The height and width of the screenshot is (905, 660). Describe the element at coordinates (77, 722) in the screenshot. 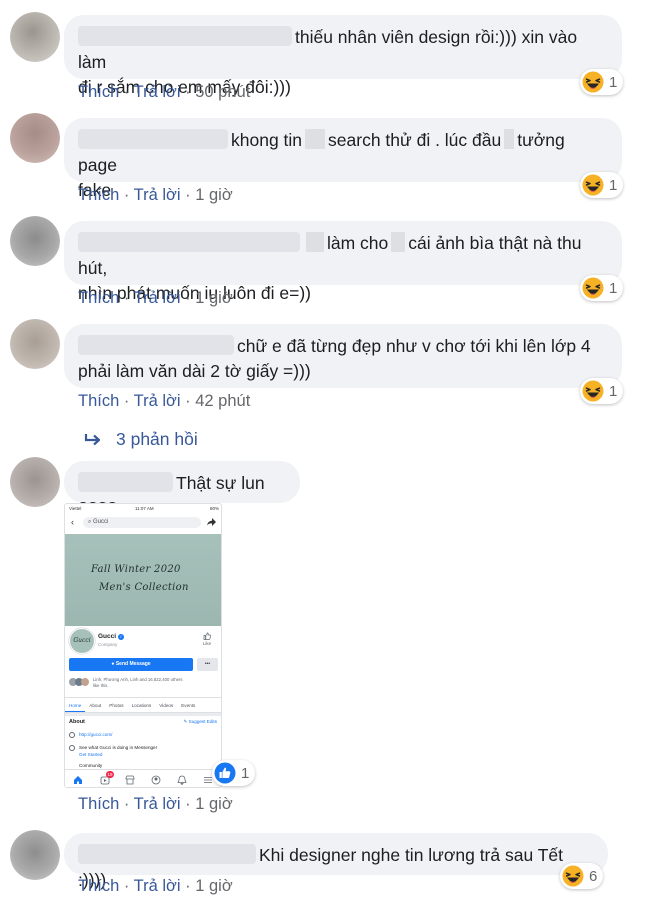

I see `about-heading: About` at that location.